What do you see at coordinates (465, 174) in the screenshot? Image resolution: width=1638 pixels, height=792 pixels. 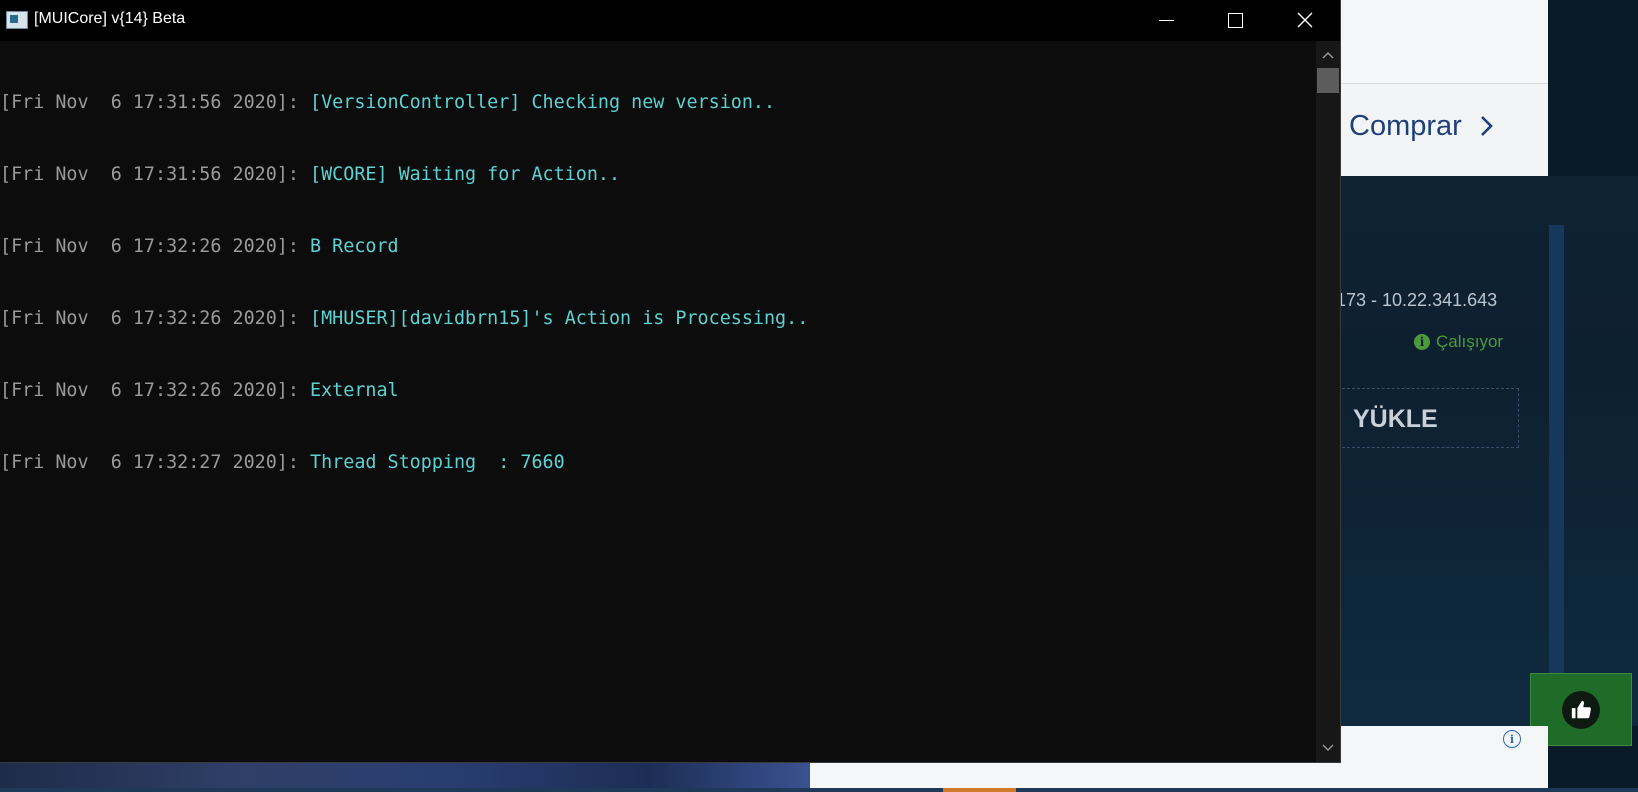 I see `log-message: [WCORE] Waiting for Action..` at bounding box center [465, 174].